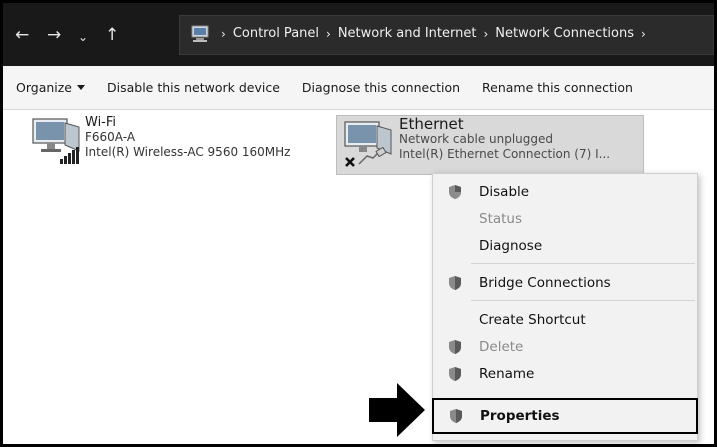 This screenshot has width=717, height=447. Describe the element at coordinates (370, 144) in the screenshot. I see `ethernet-adapter-icon` at that location.